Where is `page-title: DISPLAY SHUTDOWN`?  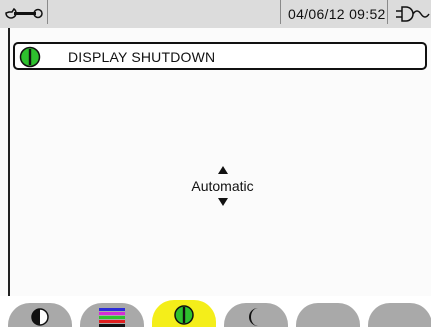 page-title: DISPLAY SHUTDOWN is located at coordinates (142, 57).